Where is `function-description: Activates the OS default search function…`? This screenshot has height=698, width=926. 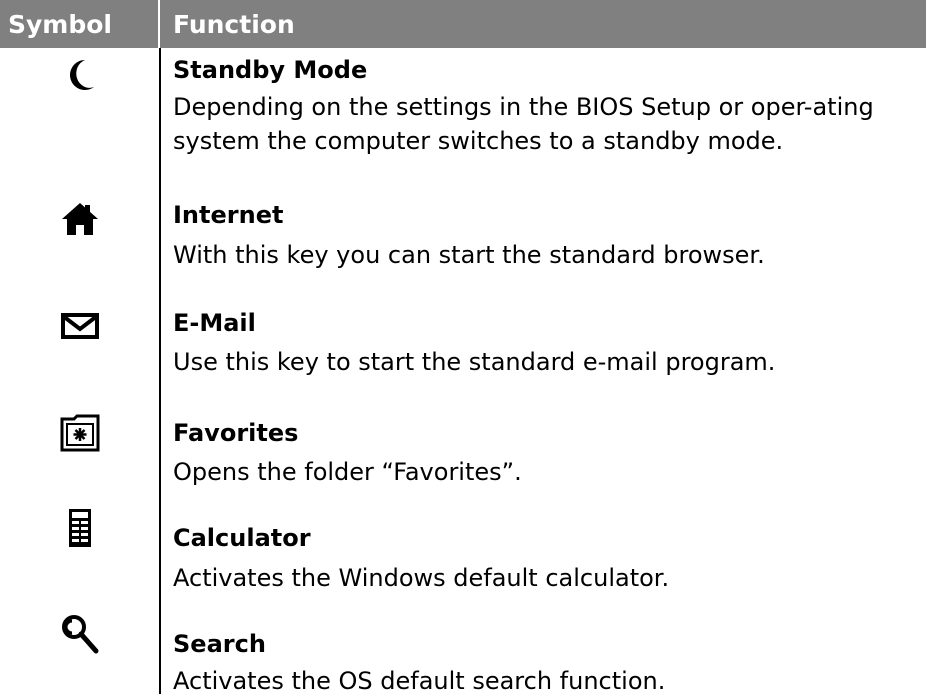 function-description: Activates the OS default search function… is located at coordinates (419, 681).